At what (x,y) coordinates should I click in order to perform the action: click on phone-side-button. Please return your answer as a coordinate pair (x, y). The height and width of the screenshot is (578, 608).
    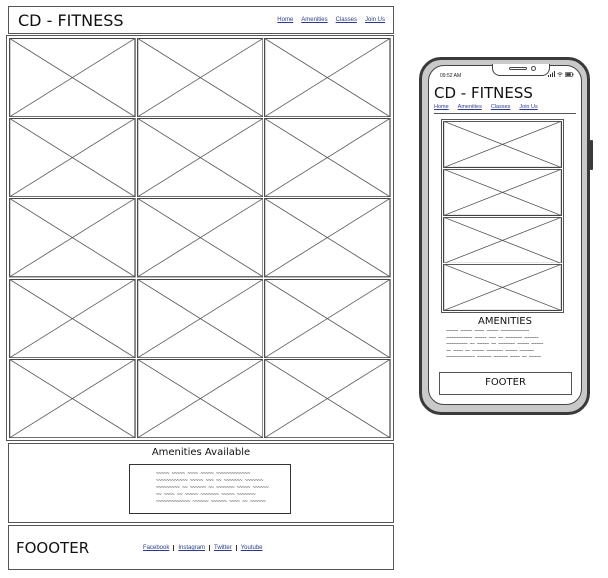
    Looking at the image, I should click on (591, 155).